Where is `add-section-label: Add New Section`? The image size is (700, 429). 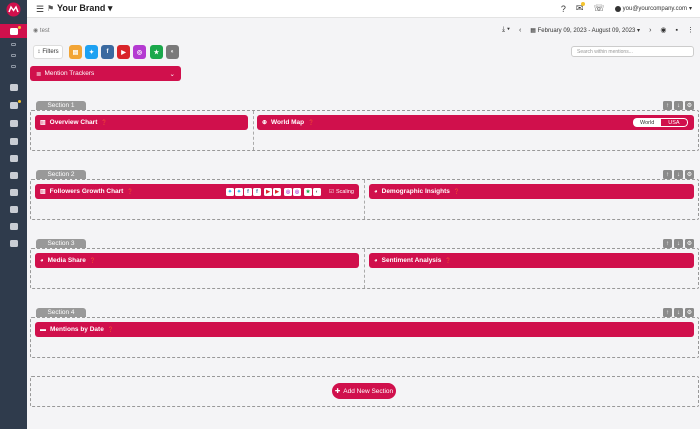
add-section-label: Add New Section is located at coordinates (368, 391).